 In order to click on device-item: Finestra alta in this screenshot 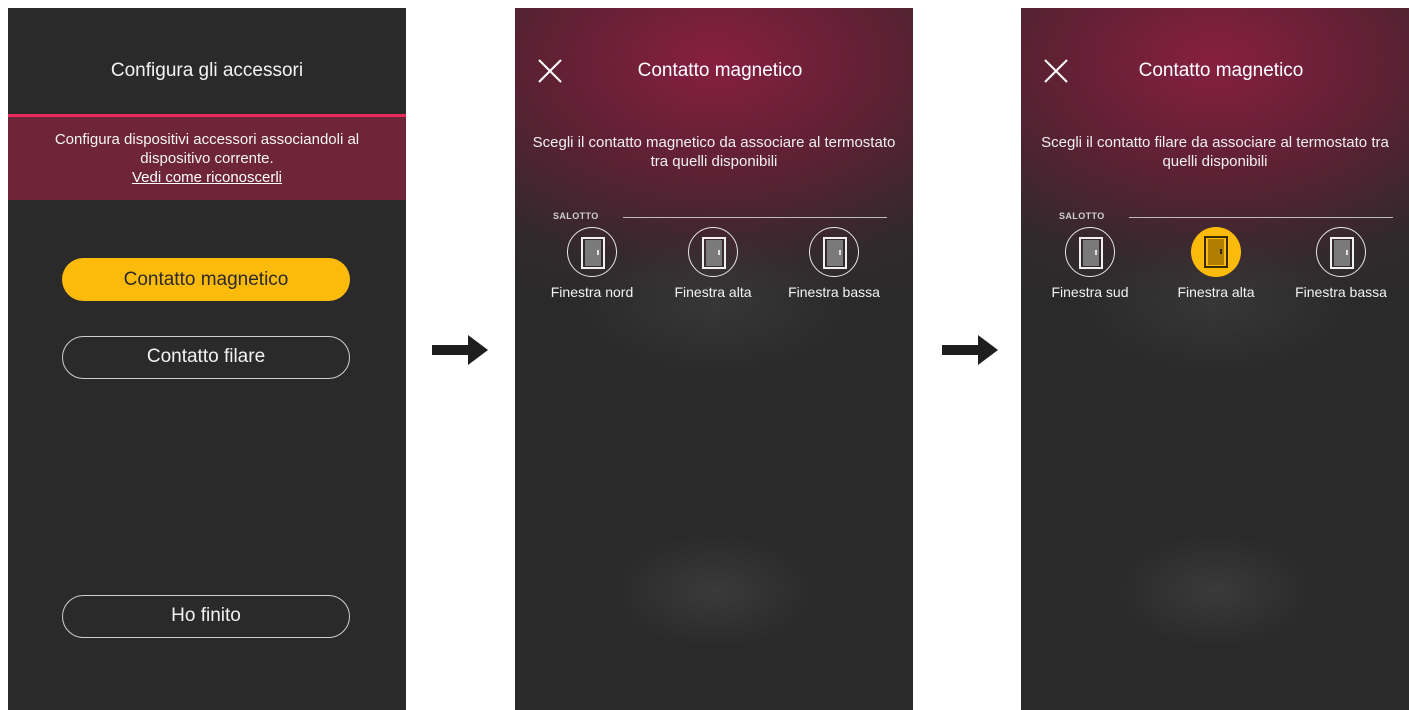, I will do `click(713, 263)`.